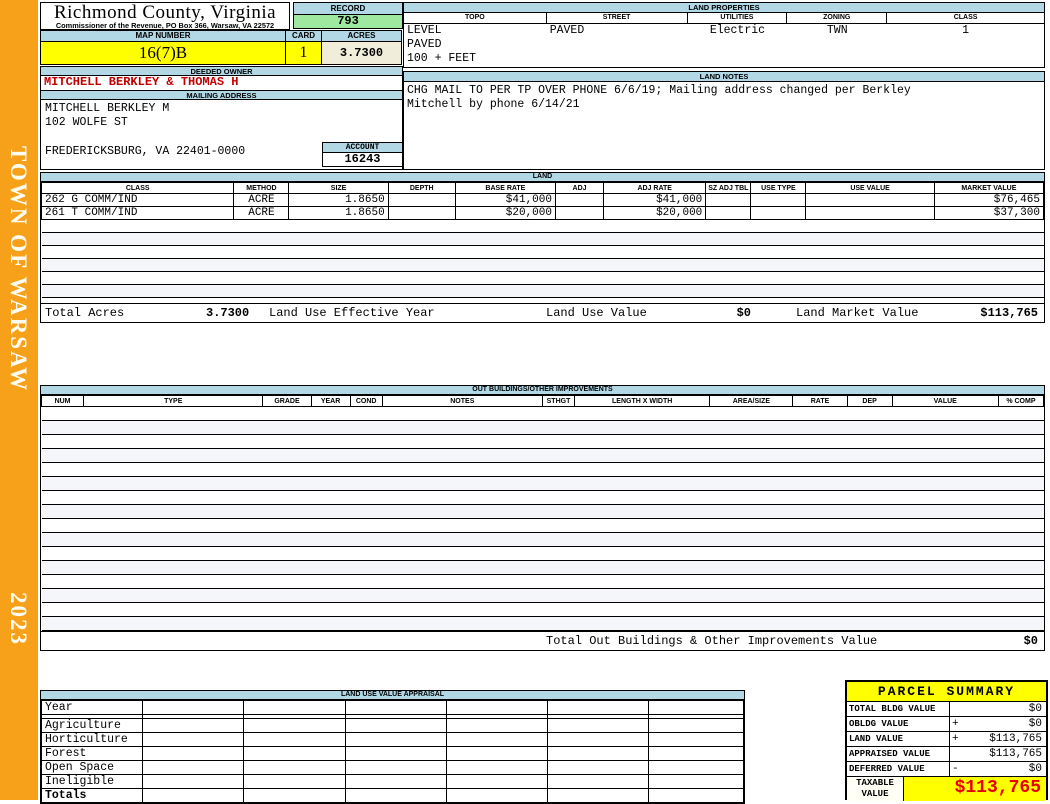  What do you see at coordinates (287, 401) in the screenshot?
I see `column-header: GRADE` at bounding box center [287, 401].